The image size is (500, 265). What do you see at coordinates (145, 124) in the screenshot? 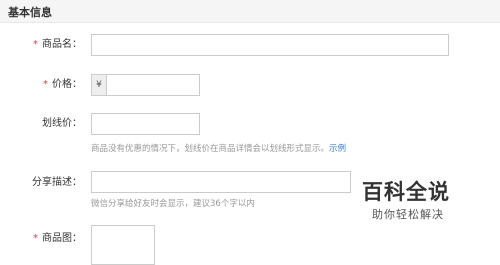
I see `strike-price-input` at bounding box center [145, 124].